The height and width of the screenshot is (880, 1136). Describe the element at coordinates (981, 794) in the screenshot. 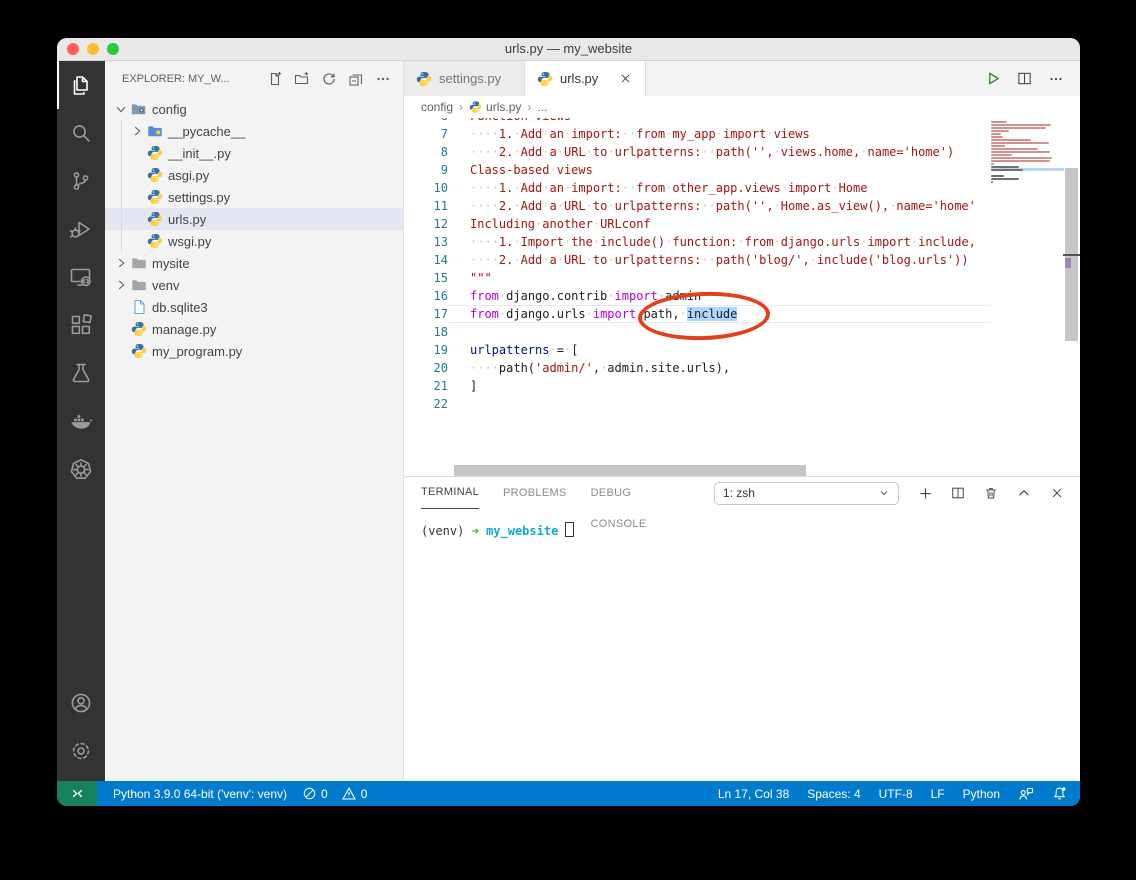

I see `language-mode-status: Python` at that location.